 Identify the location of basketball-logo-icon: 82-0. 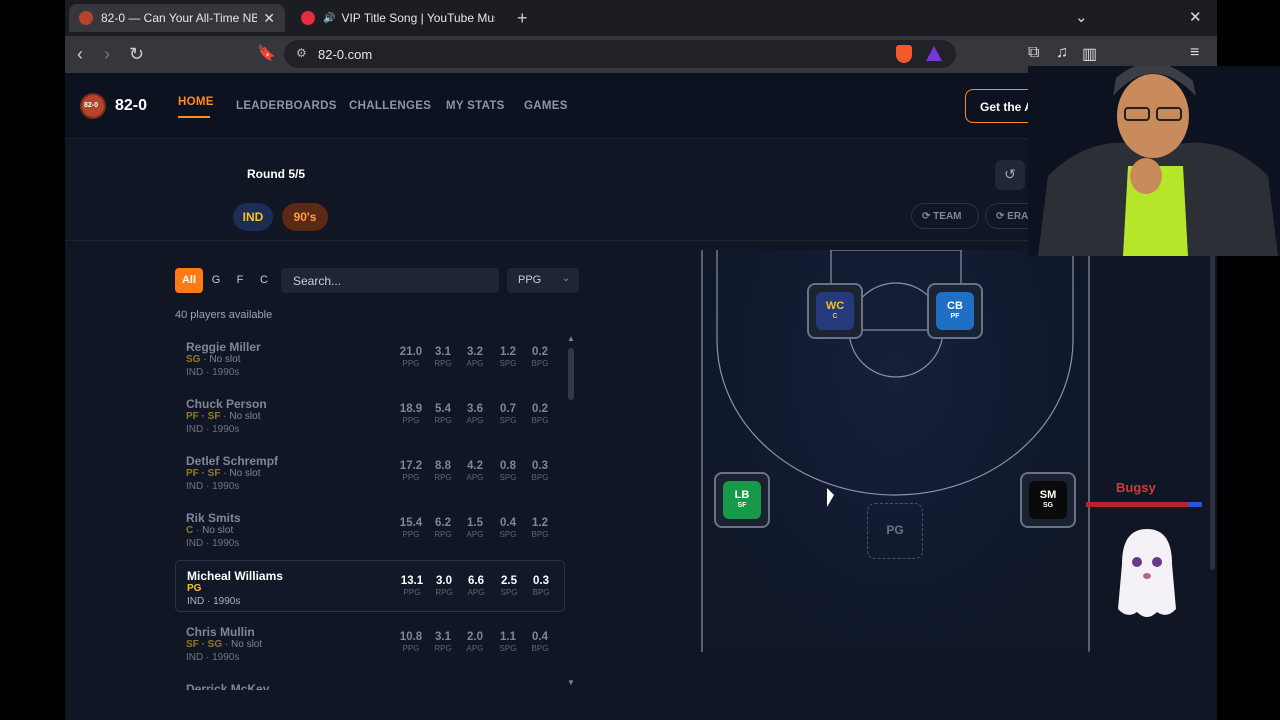
(93, 106).